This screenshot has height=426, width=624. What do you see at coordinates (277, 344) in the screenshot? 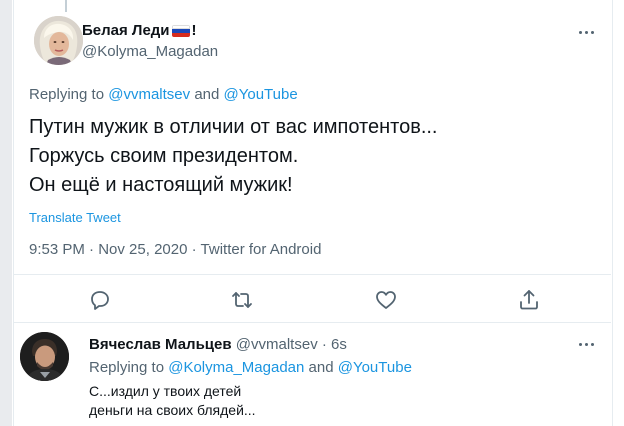
I see `reply-author-handle: @vvmaltsev` at bounding box center [277, 344].